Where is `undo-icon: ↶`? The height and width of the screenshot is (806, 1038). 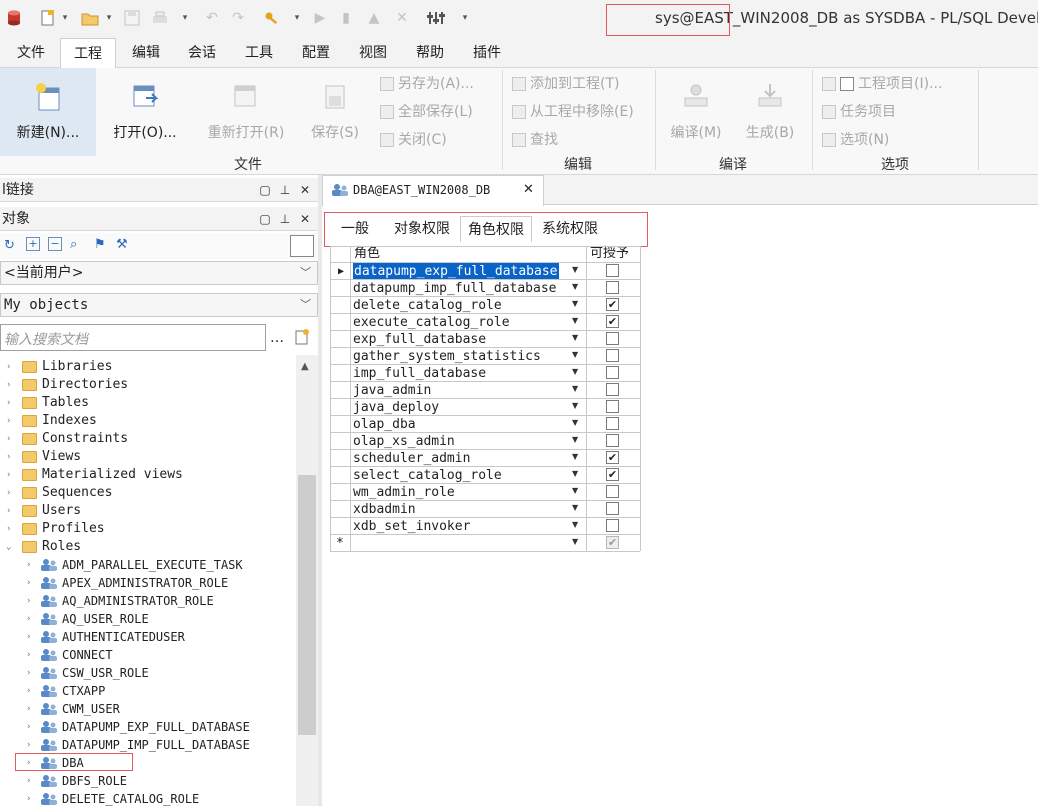 undo-icon: ↶ is located at coordinates (212, 18).